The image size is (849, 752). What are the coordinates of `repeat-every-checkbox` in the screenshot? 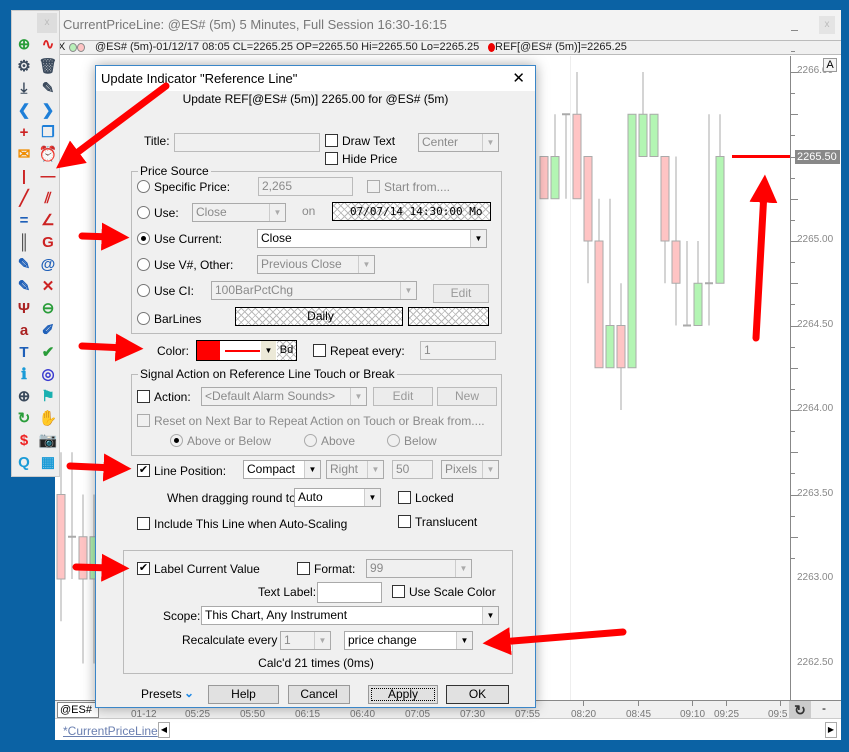 It's located at (319, 350).